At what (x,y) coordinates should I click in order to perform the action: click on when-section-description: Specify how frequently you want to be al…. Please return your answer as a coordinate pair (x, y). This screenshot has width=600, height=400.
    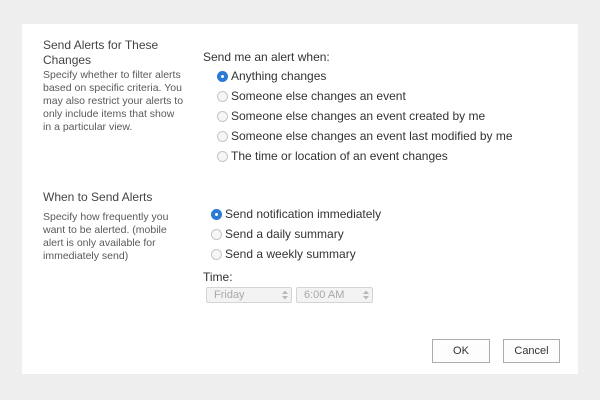
    Looking at the image, I should click on (106, 236).